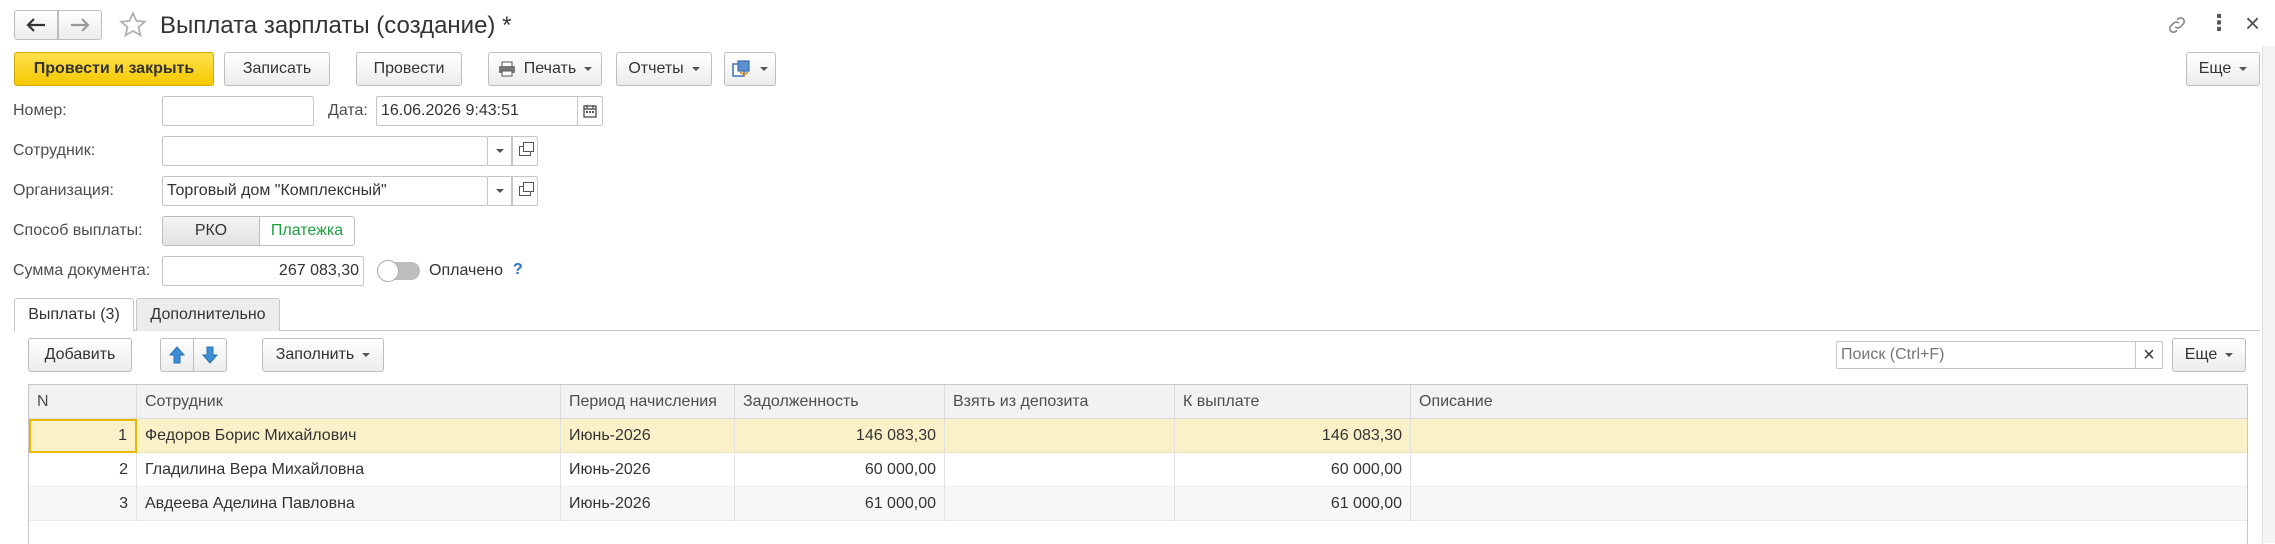 Image resolution: width=2275 pixels, height=544 pixels. I want to click on calendar-button, so click(590, 111).